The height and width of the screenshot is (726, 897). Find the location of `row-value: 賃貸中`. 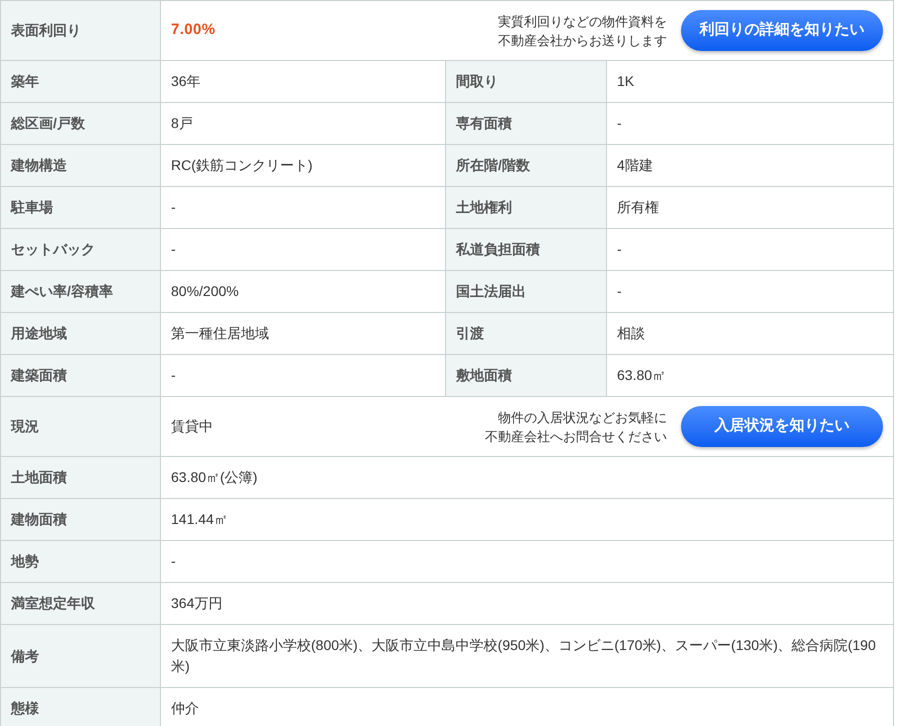

row-value: 賃貸中 is located at coordinates (192, 426).